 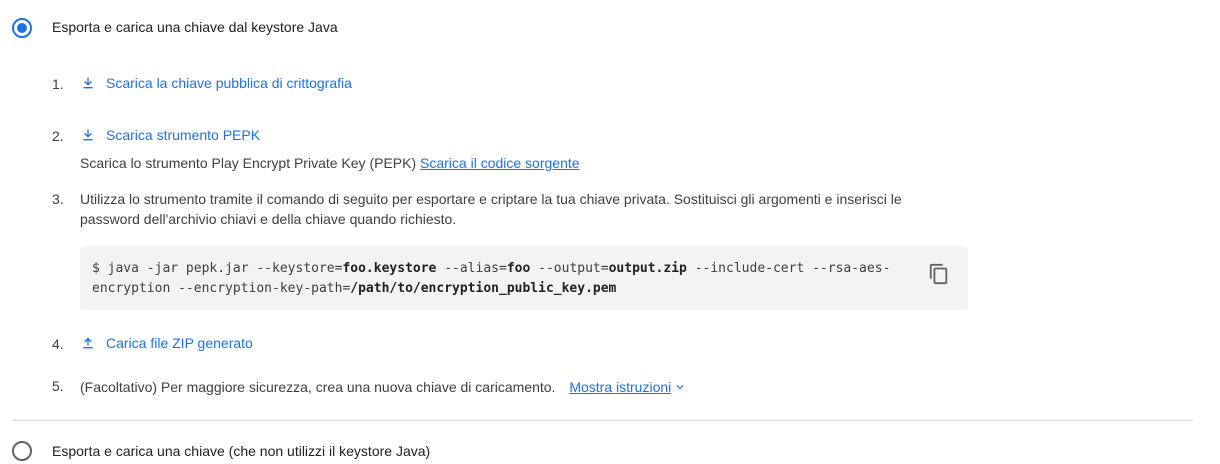 I want to click on radio-java-keystore, so click(x=22, y=28).